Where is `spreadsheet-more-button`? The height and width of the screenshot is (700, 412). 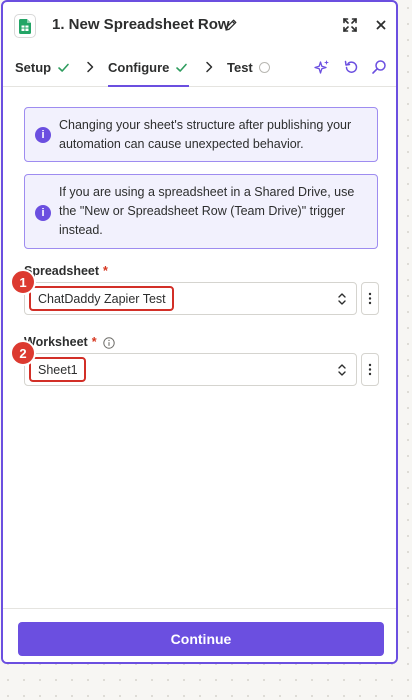 spreadsheet-more-button is located at coordinates (370, 298).